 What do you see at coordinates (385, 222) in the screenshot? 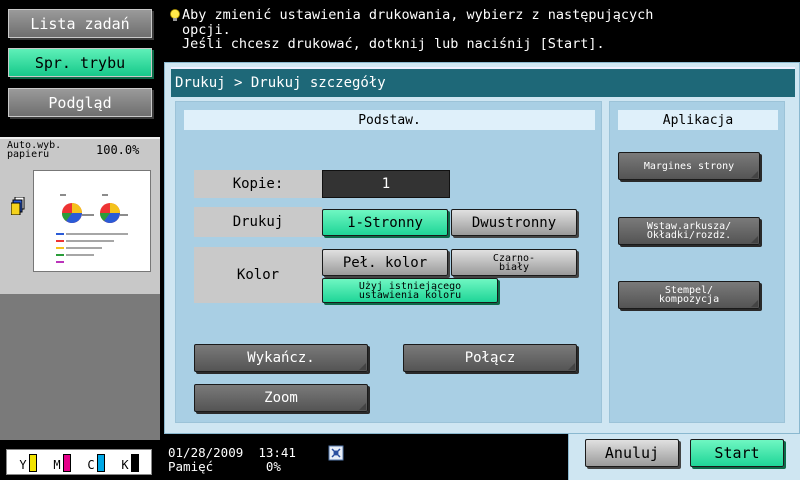
I see `one-sided-button: 1-Stronny` at bounding box center [385, 222].